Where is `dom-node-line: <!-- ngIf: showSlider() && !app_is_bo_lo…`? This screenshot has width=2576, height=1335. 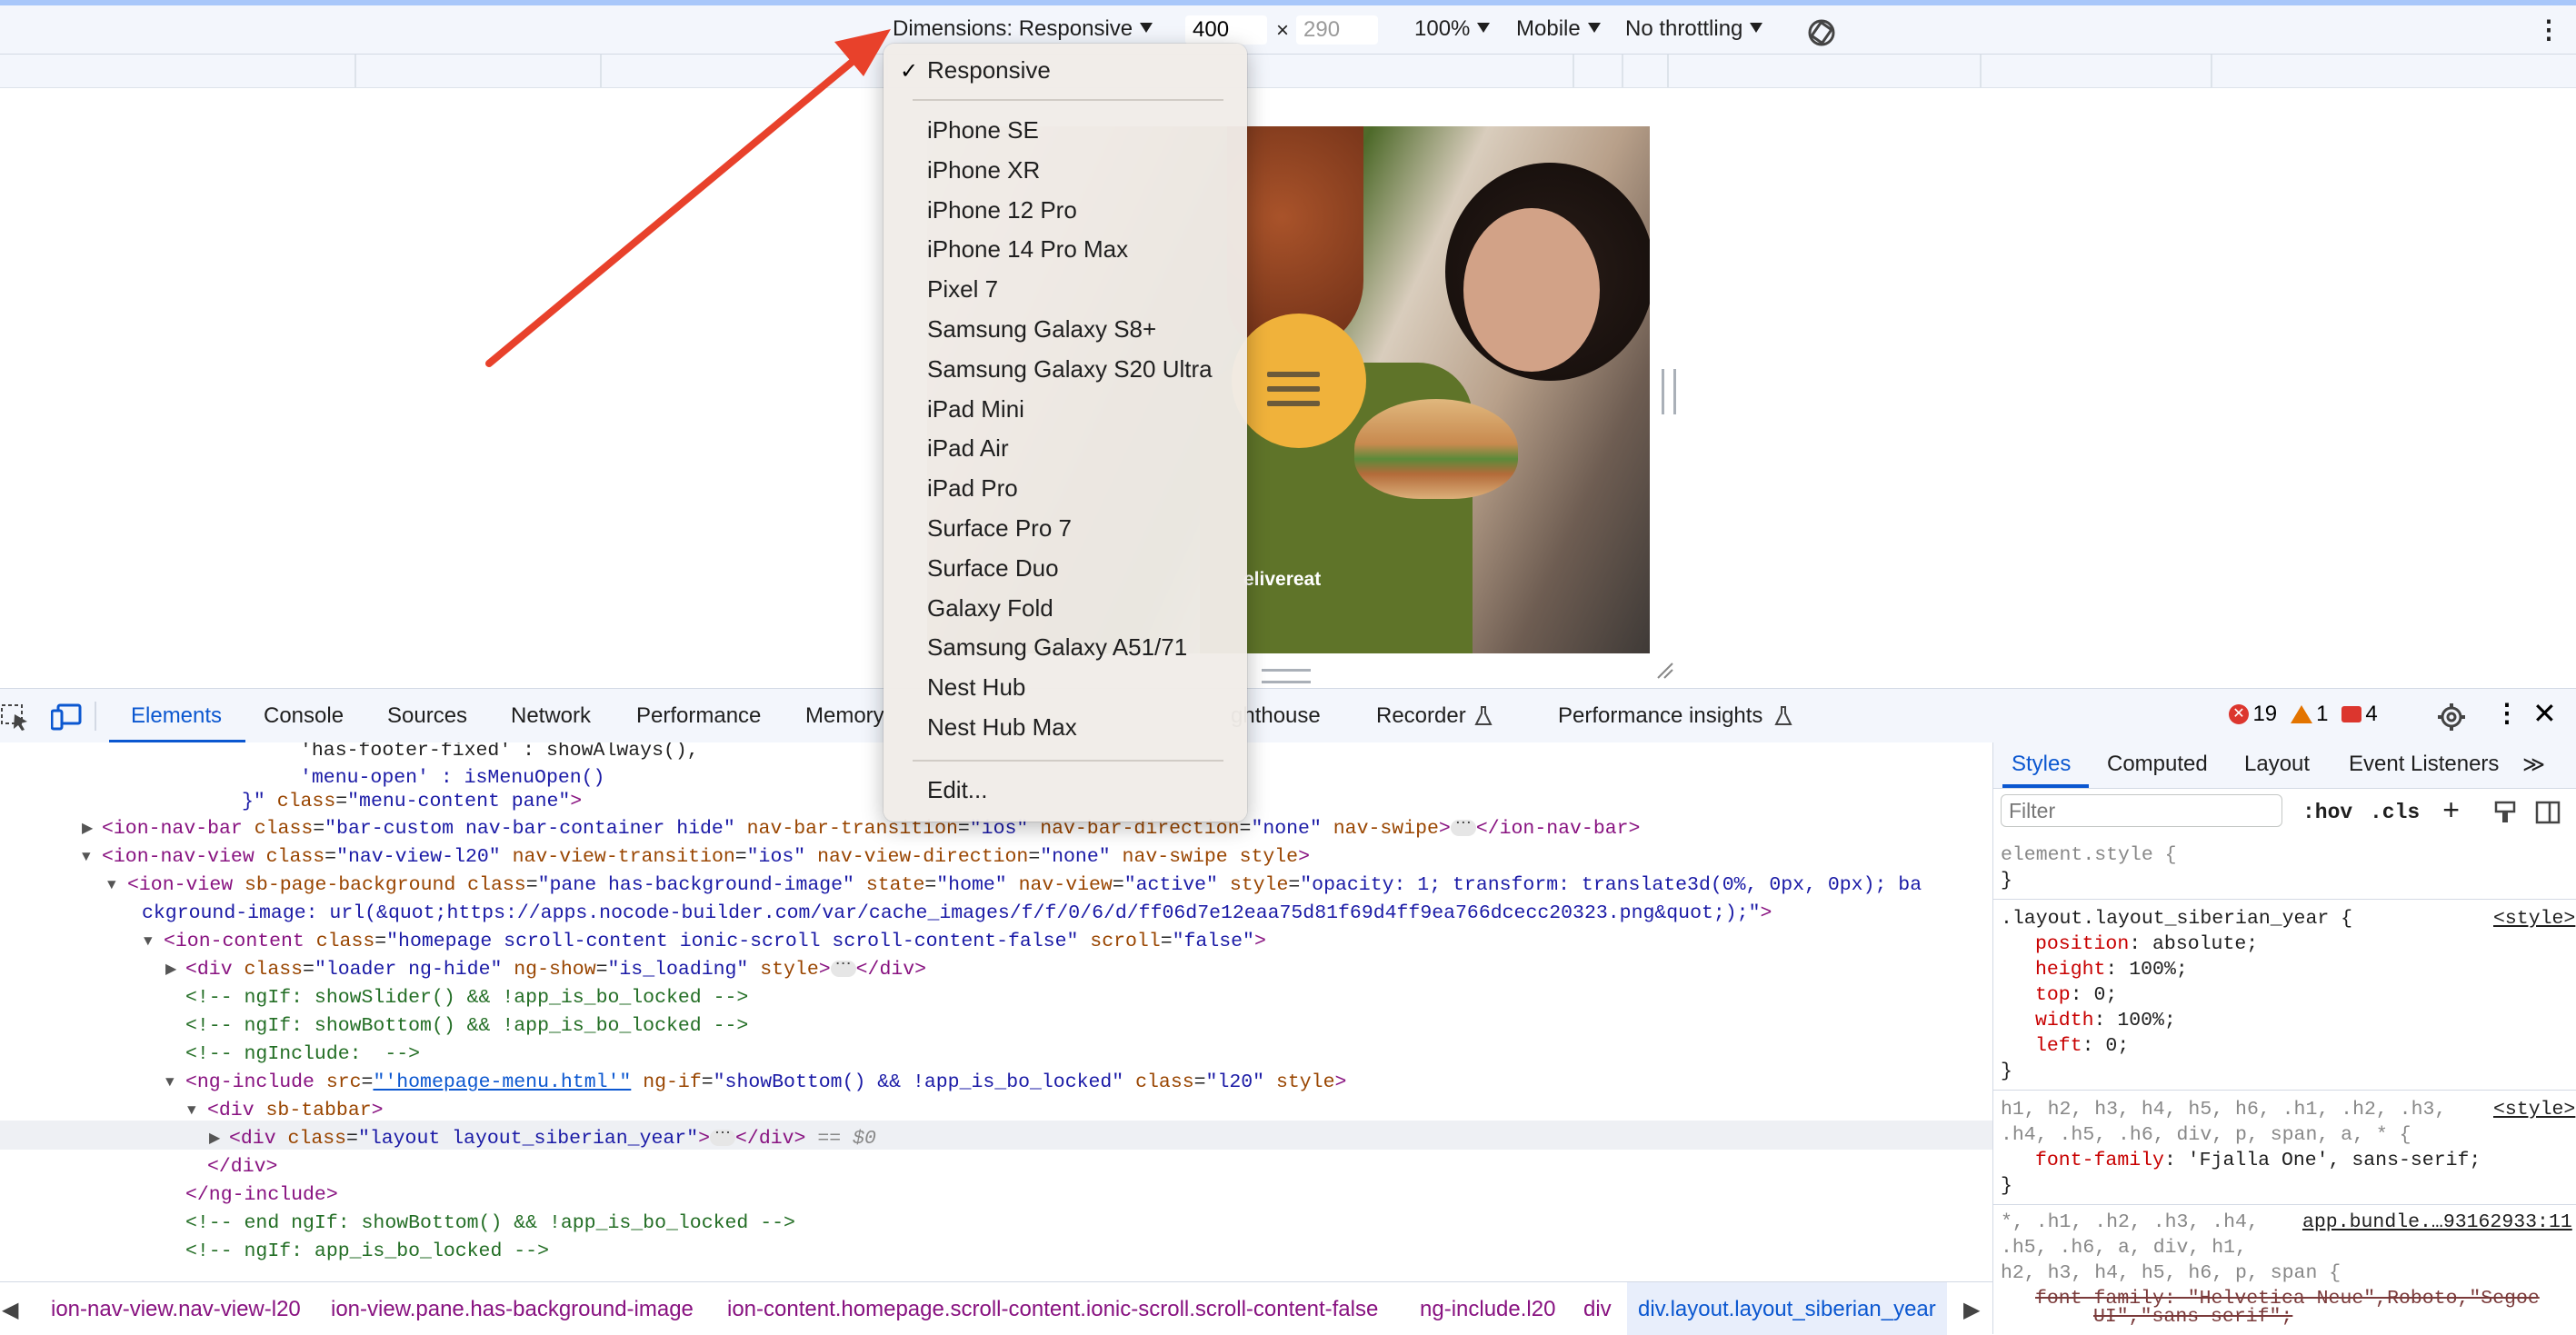 dom-node-line: <!-- ngIf: showSlider() && !app_is_bo_lo… is located at coordinates (467, 998).